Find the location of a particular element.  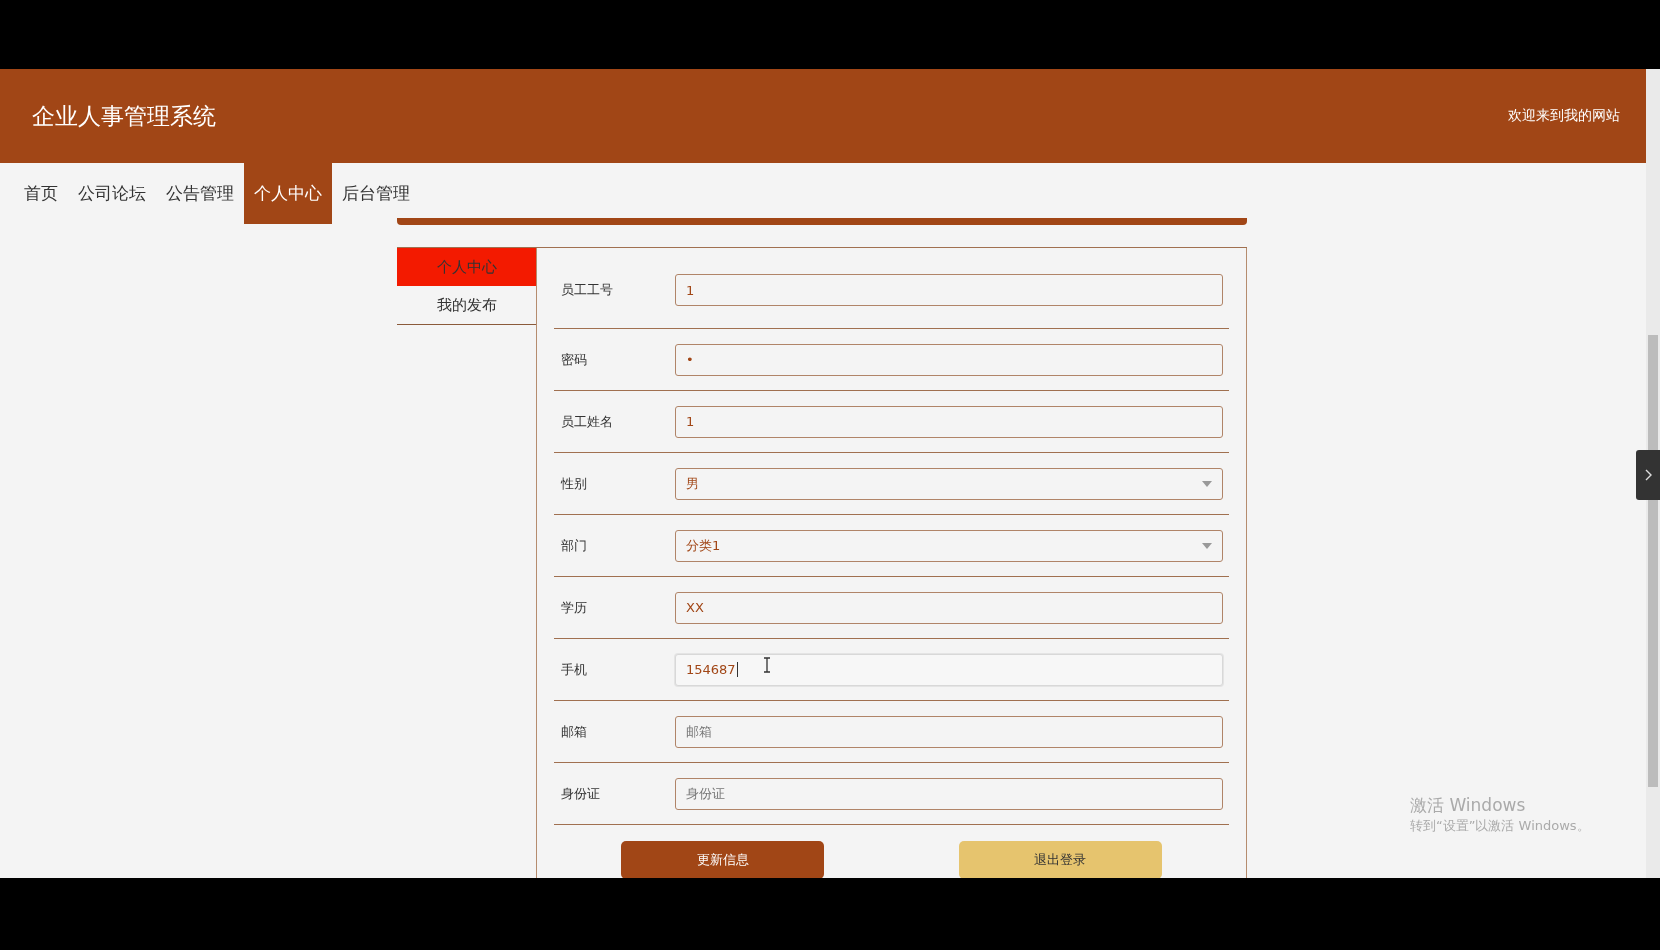

sidebar-item: 我的发布 is located at coordinates (466, 305).